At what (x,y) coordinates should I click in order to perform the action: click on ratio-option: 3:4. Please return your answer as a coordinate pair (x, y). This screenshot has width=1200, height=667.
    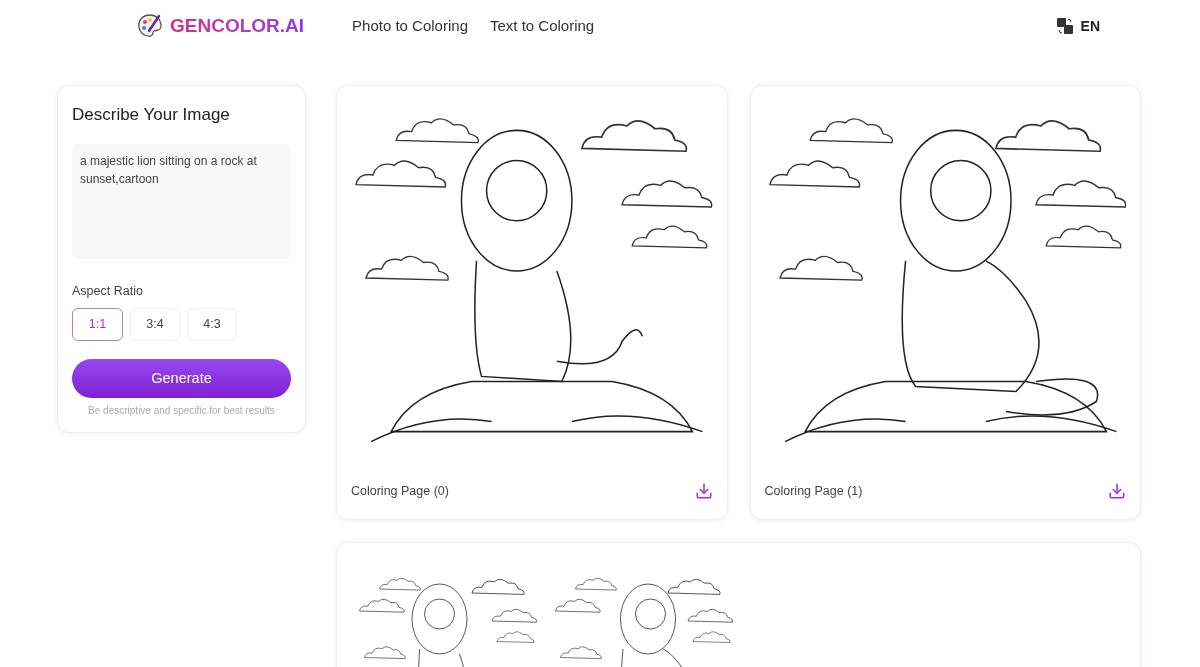
    Looking at the image, I should click on (155, 325).